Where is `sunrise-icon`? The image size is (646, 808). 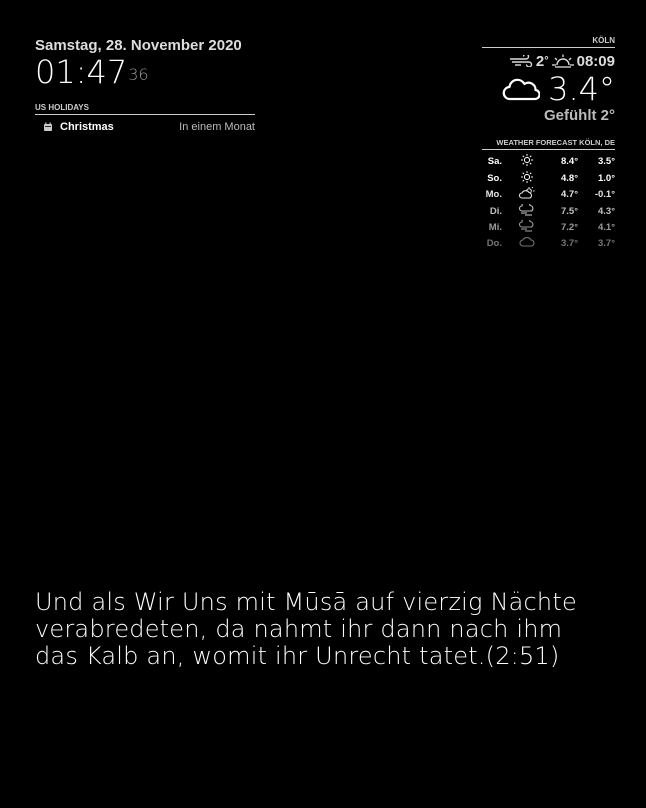 sunrise-icon is located at coordinates (562, 61).